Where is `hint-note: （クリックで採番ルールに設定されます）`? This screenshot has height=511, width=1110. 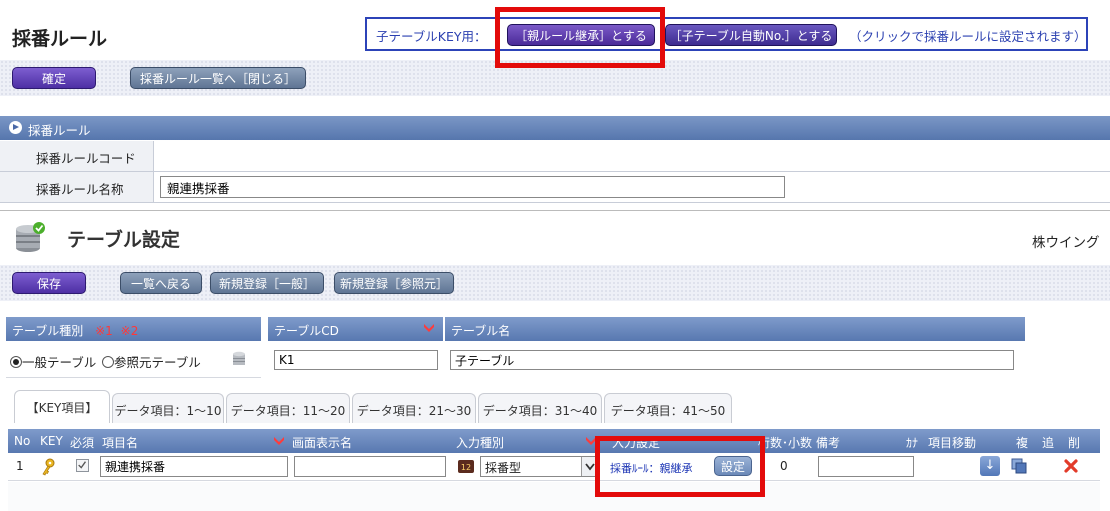 hint-note: （クリックで採番ルールに設定されます） is located at coordinates (968, 36).